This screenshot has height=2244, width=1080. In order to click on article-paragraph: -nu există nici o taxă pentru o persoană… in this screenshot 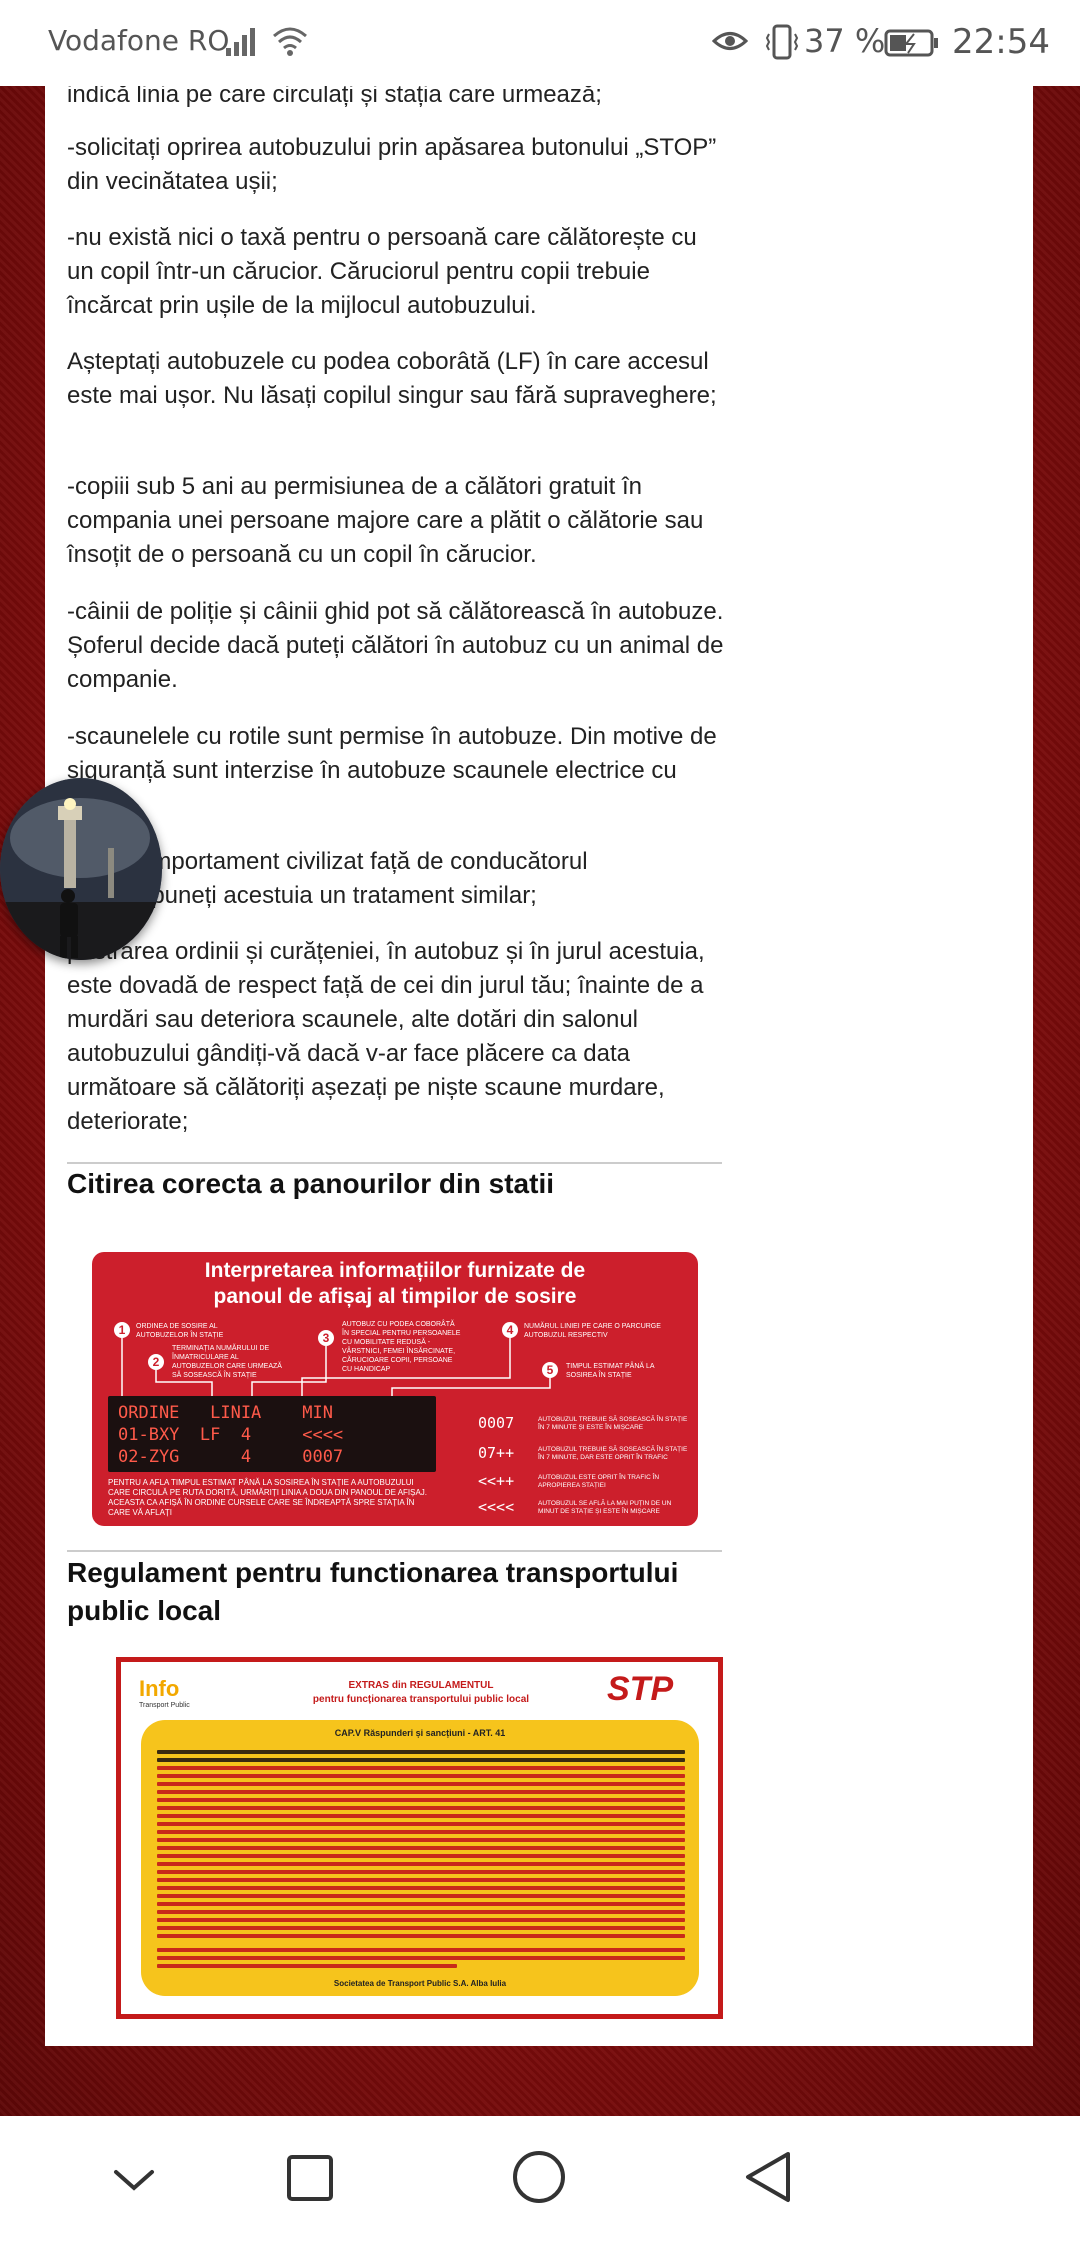, I will do `click(382, 271)`.